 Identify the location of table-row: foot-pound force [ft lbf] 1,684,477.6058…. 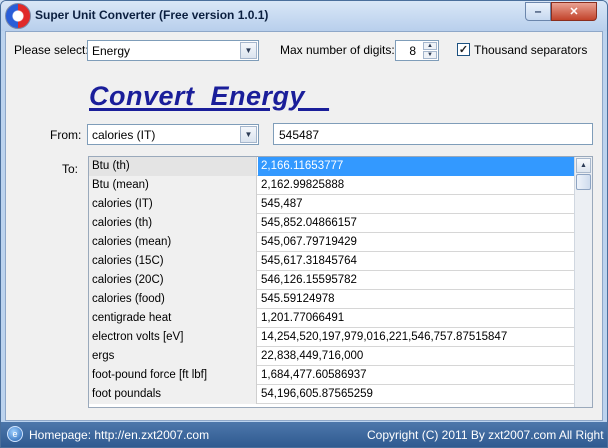
(331, 375).